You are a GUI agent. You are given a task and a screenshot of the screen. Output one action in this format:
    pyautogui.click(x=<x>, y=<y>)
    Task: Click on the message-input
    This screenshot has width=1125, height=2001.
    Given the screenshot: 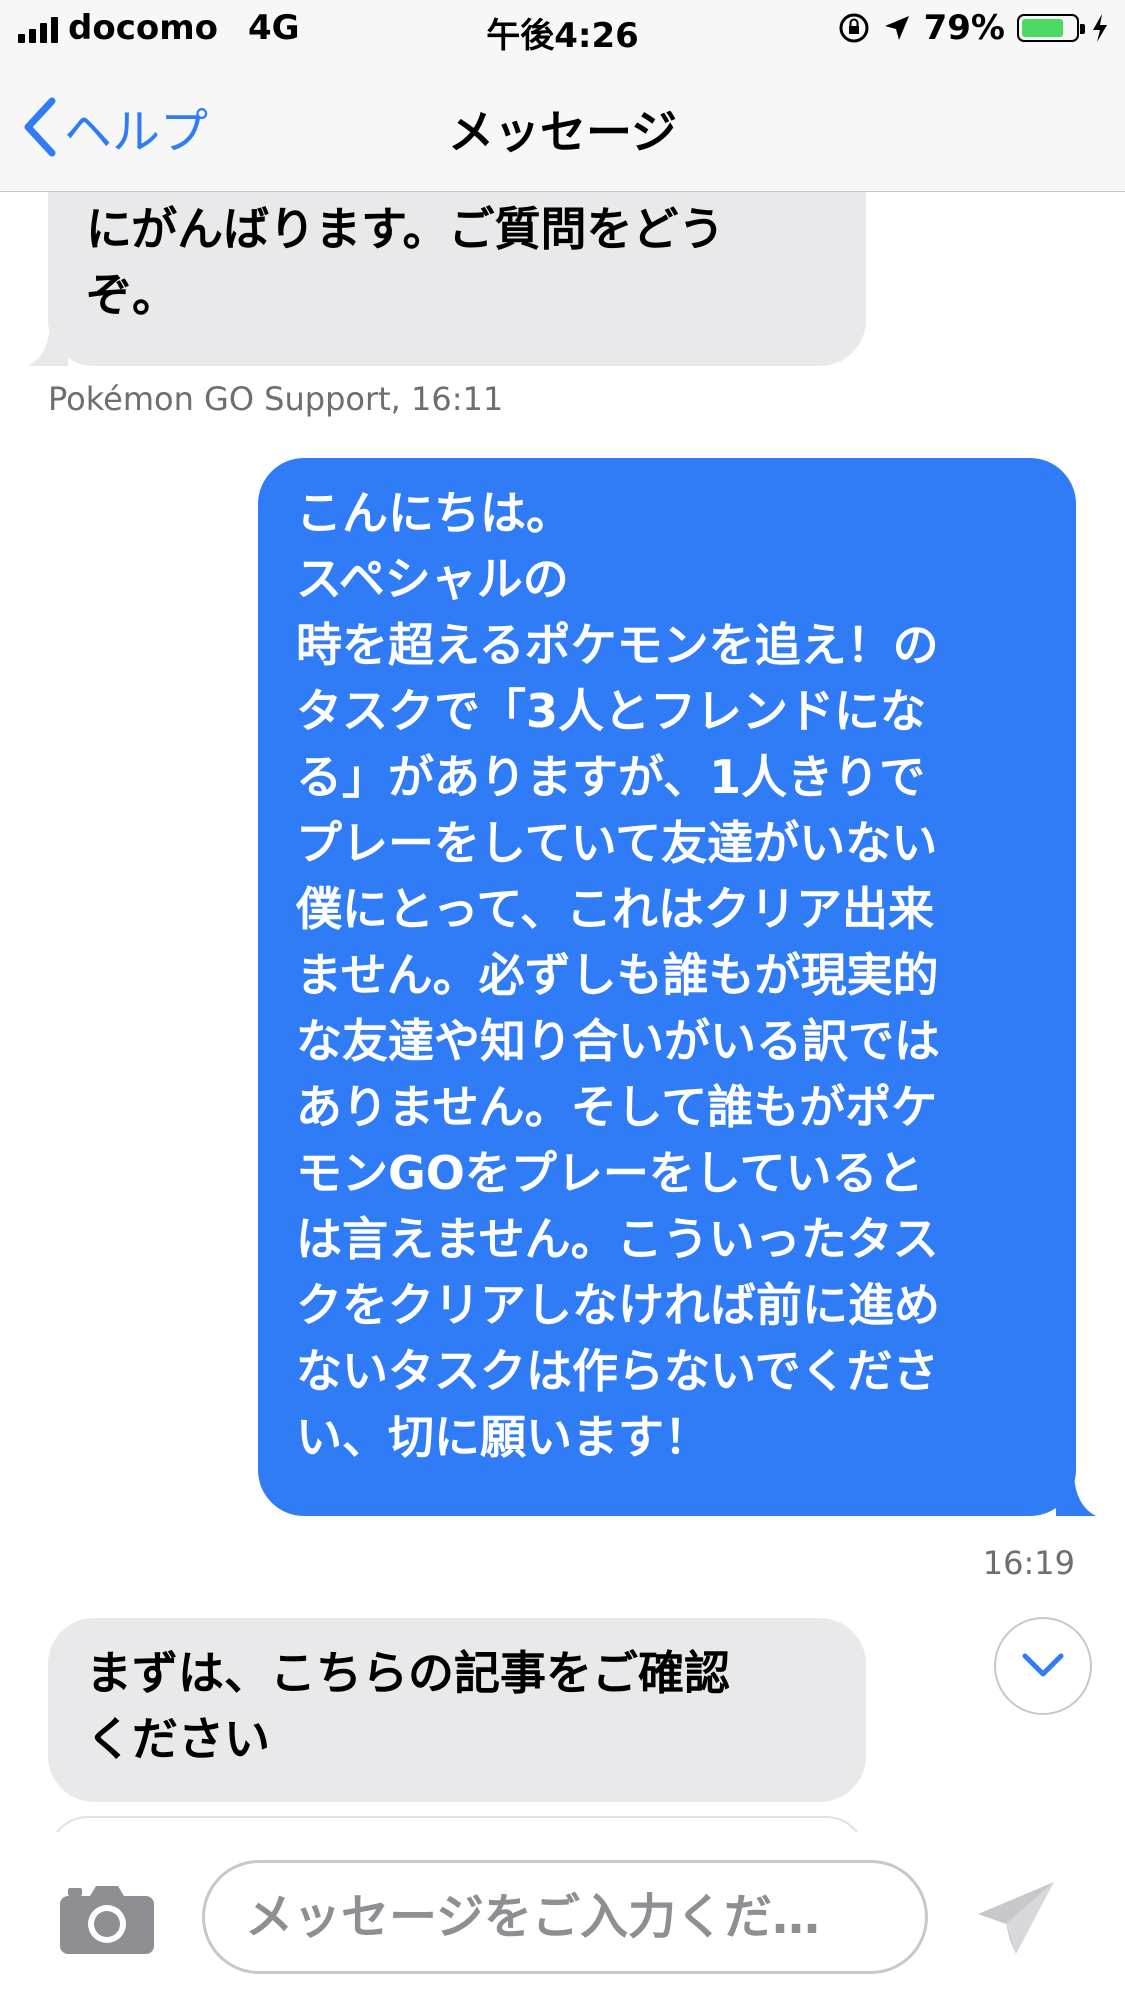 What is the action you would take?
    pyautogui.click(x=565, y=1917)
    